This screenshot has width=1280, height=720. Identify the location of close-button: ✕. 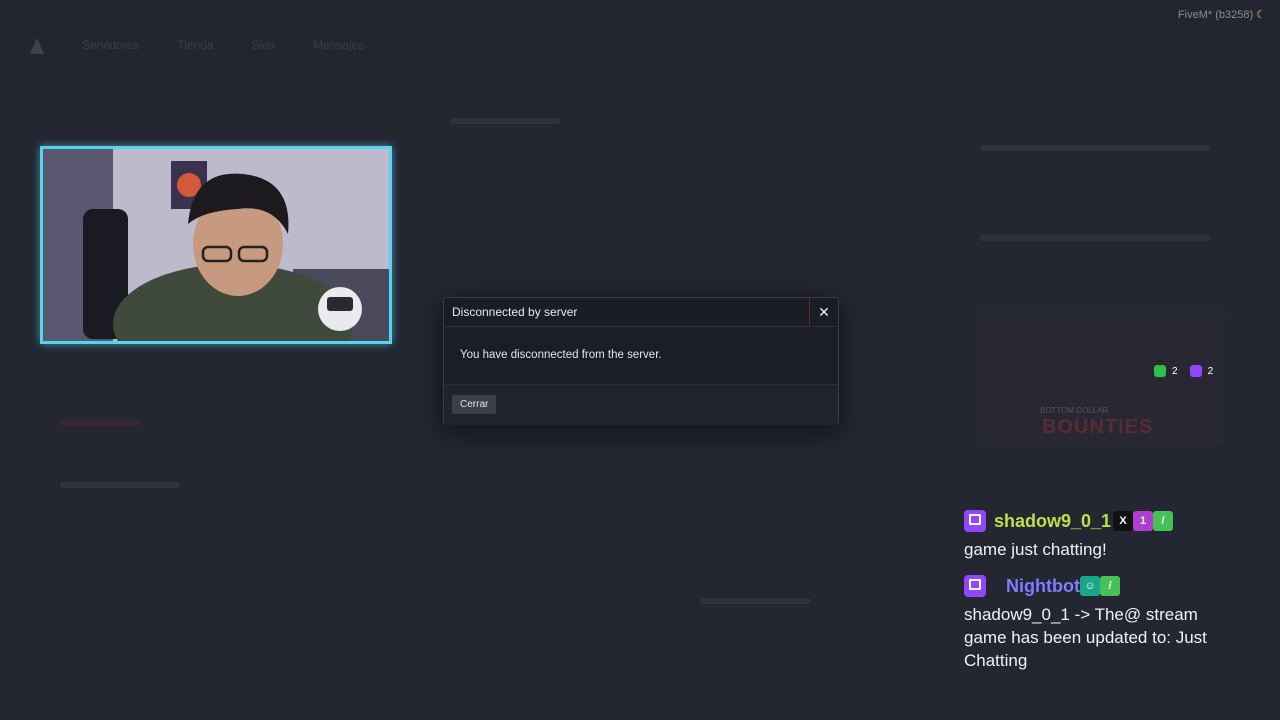
(823, 312).